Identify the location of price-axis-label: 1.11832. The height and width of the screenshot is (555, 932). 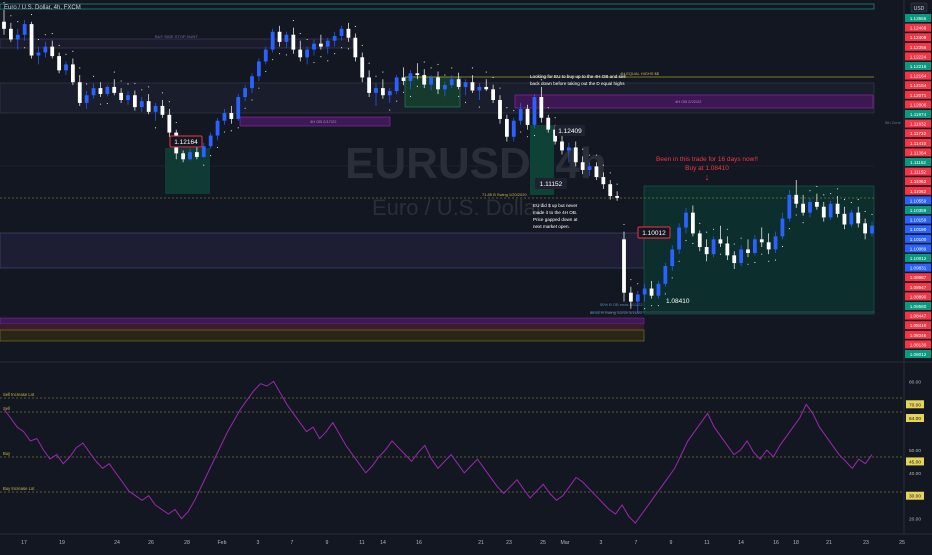
(918, 124).